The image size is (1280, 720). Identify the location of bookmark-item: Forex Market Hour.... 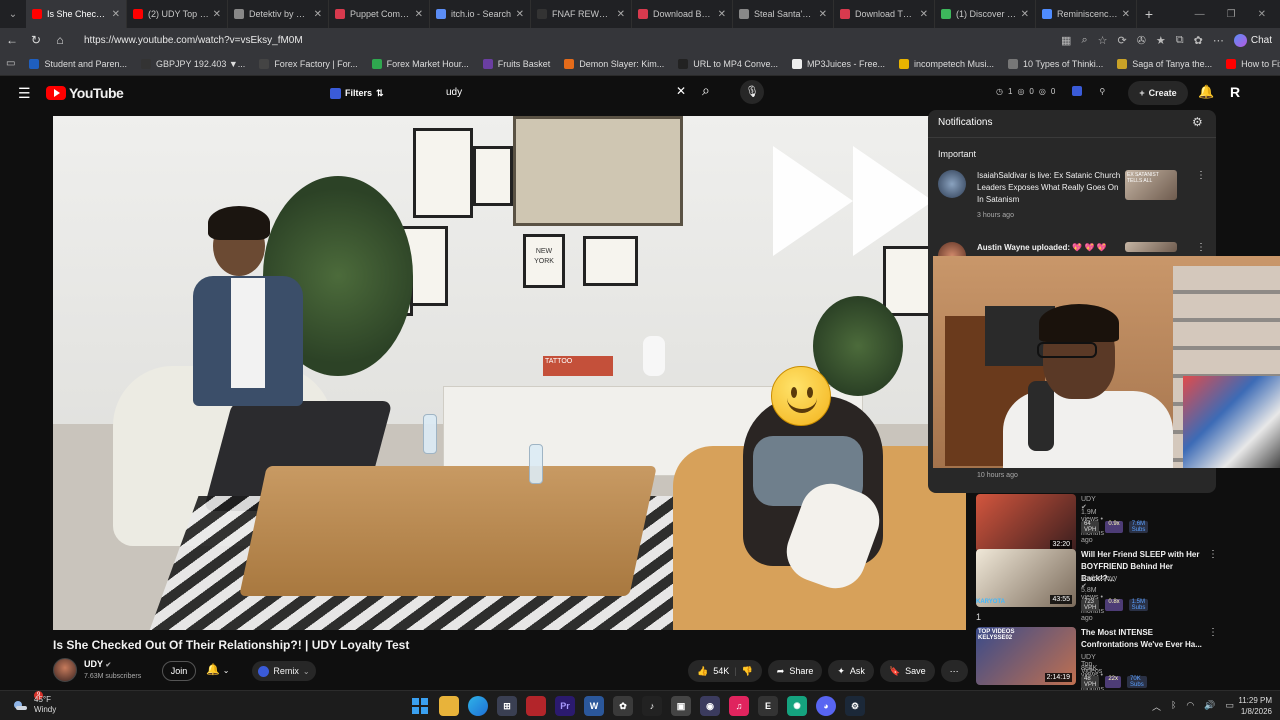
(420, 63).